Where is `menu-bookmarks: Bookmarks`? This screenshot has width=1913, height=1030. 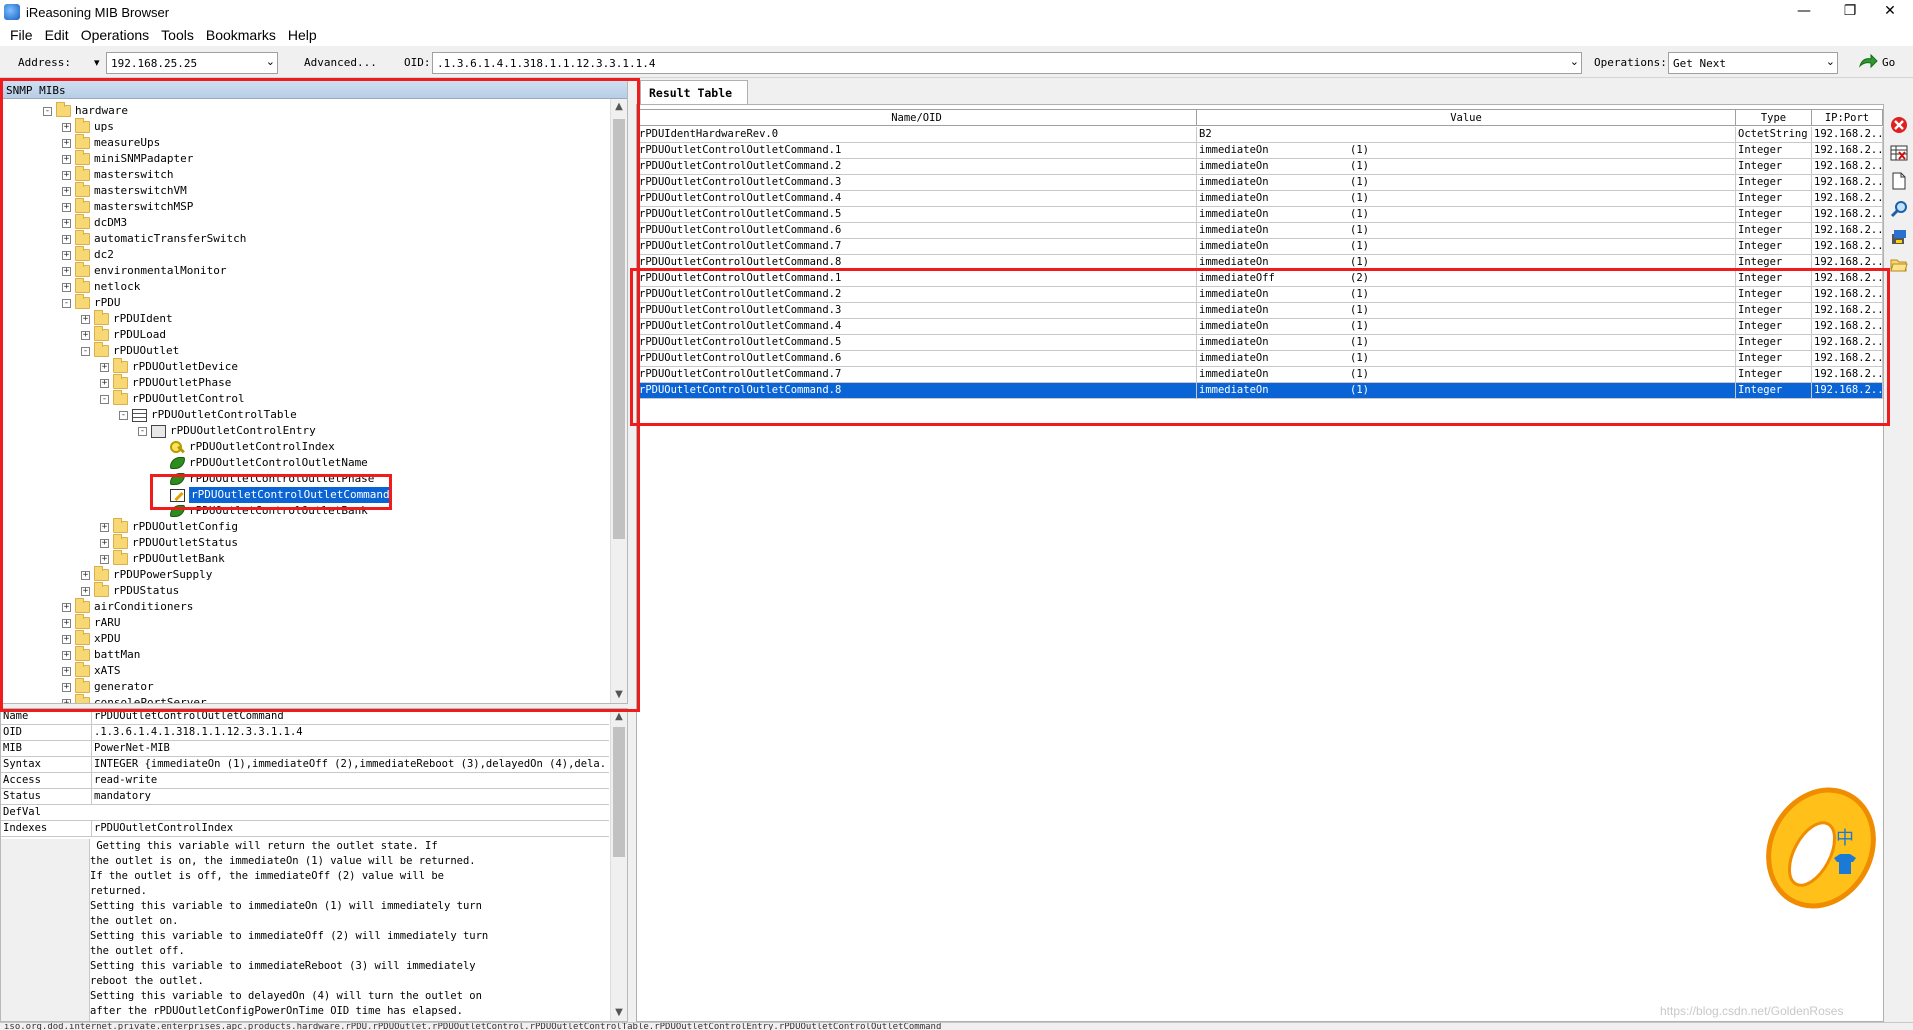
menu-bookmarks: Bookmarks is located at coordinates (241, 35).